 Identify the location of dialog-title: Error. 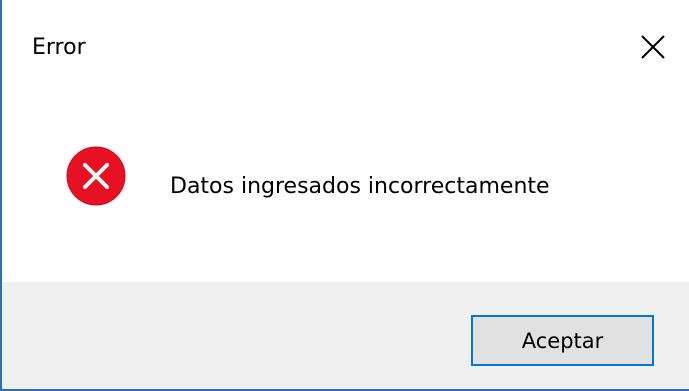
(59, 47).